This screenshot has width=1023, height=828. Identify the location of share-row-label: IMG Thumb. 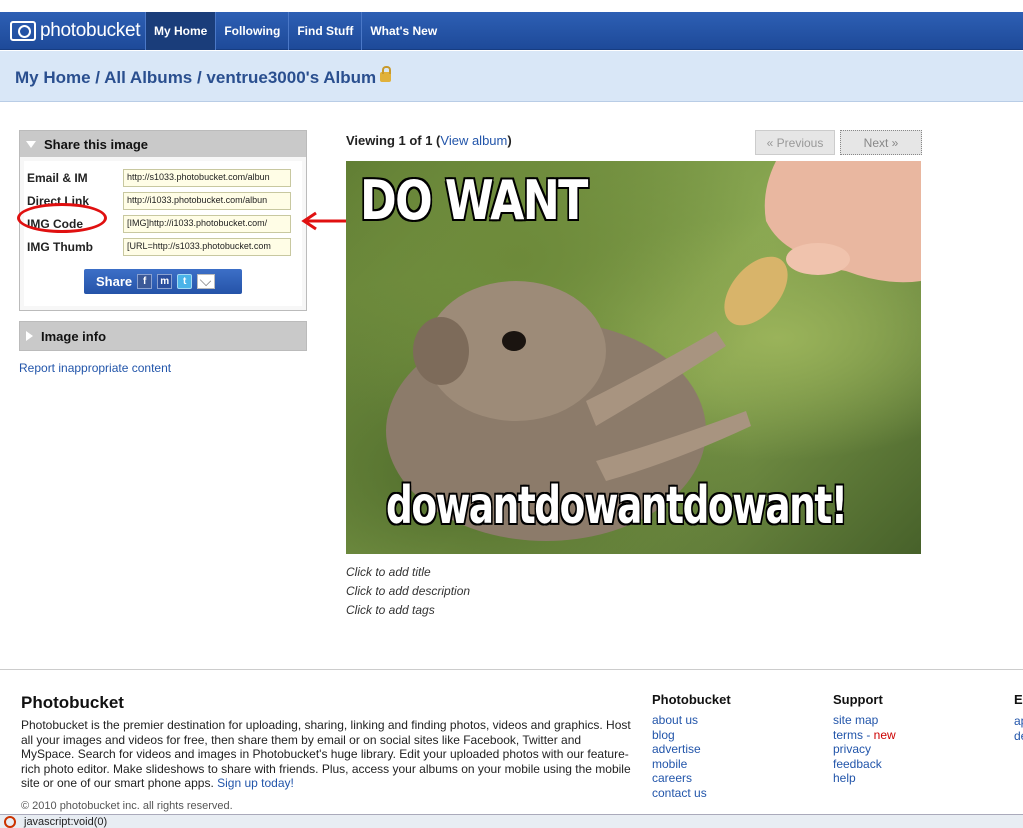
(60, 247).